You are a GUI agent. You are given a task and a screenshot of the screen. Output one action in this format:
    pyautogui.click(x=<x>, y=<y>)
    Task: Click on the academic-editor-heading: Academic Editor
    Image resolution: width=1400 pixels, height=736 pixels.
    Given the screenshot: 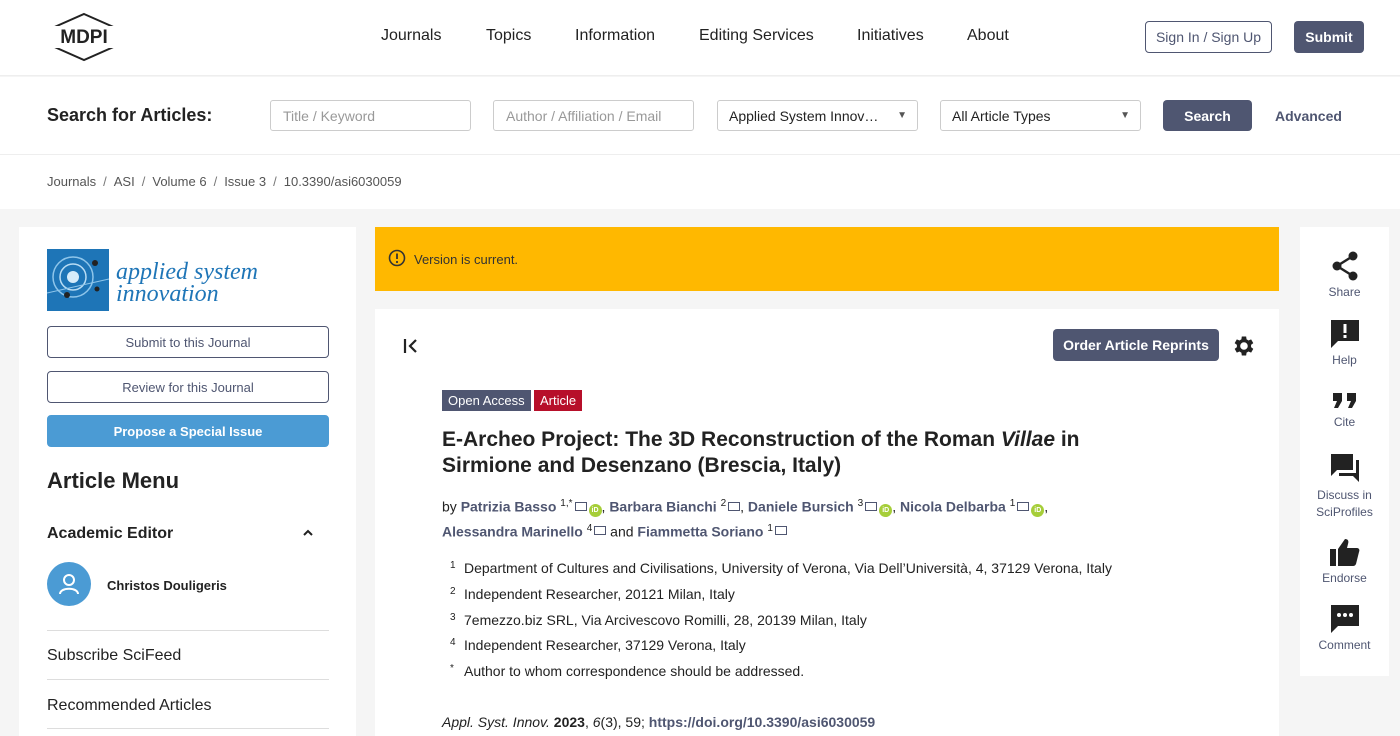 What is the action you would take?
    pyautogui.click(x=110, y=533)
    